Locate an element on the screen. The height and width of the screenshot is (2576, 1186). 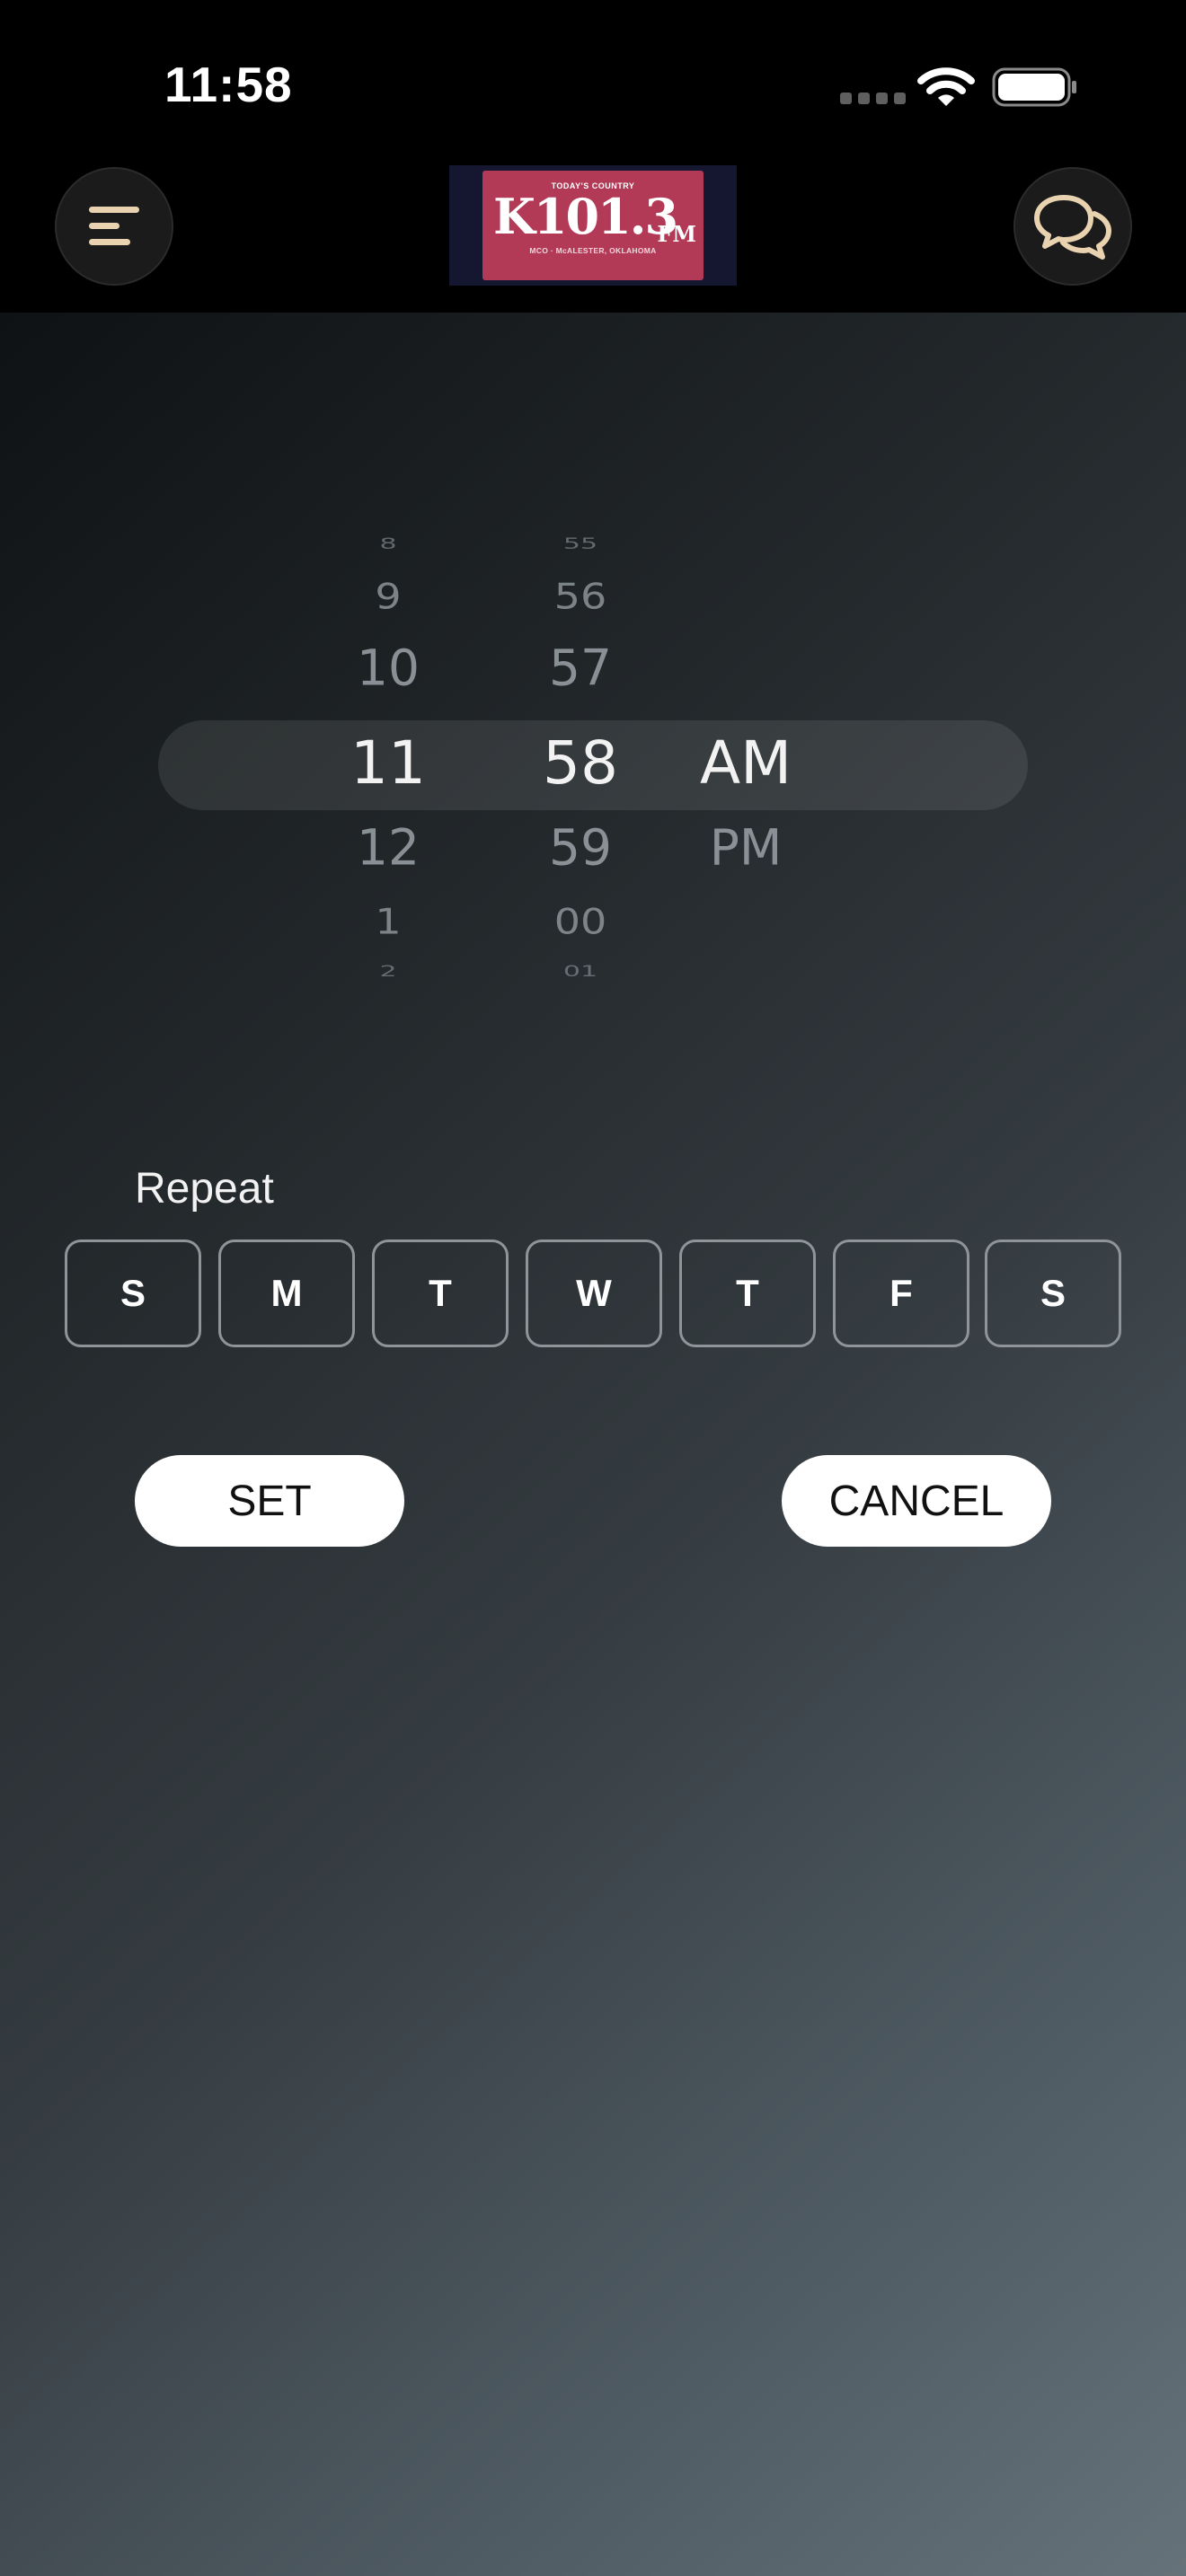
hour-option: 9 is located at coordinates (388, 595).